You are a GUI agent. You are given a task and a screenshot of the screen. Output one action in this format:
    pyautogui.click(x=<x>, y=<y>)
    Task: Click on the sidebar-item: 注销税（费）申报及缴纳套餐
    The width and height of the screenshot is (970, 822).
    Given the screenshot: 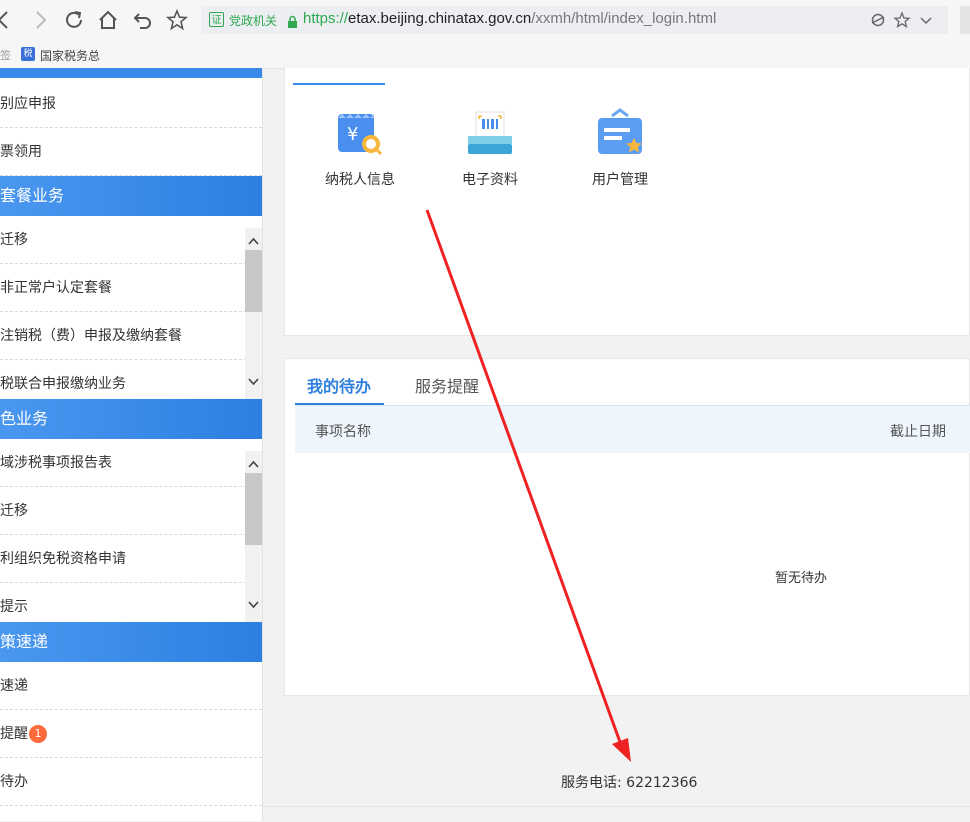 What is the action you would take?
    pyautogui.click(x=131, y=336)
    